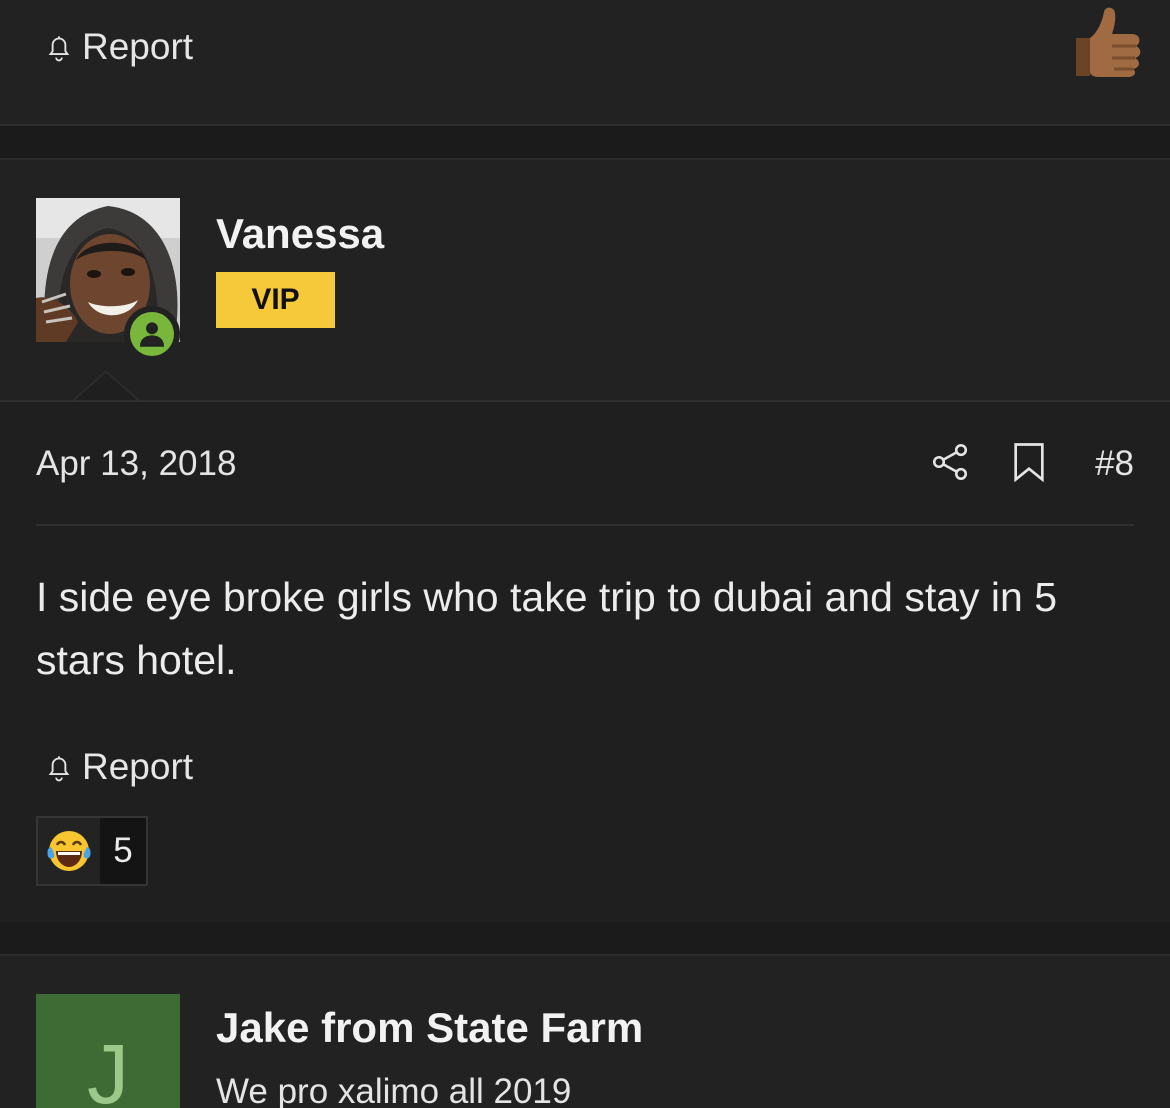  I want to click on online-status-indicator, so click(152, 334).